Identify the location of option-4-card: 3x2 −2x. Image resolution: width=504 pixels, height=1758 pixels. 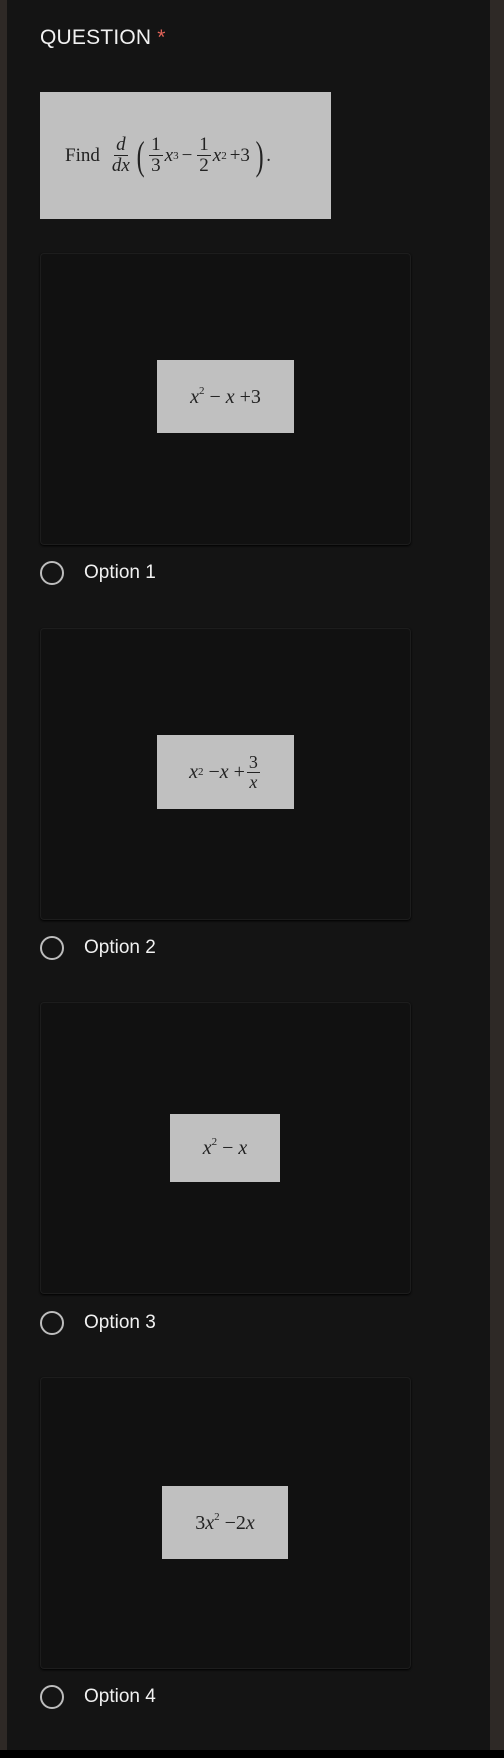
(225, 1523).